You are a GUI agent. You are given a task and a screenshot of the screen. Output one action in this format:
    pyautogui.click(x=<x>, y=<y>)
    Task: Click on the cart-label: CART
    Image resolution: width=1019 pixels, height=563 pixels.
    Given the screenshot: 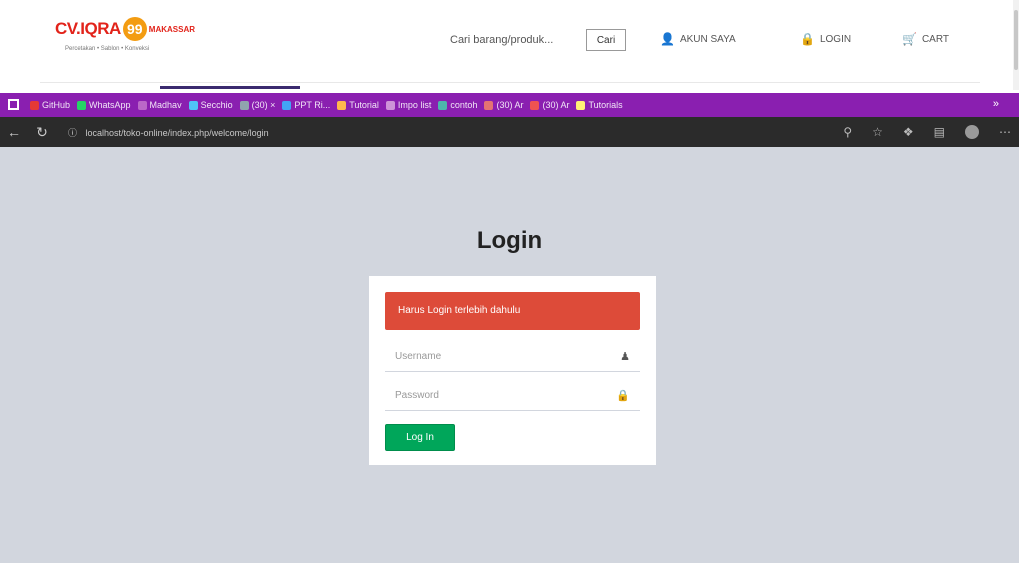 What is the action you would take?
    pyautogui.click(x=935, y=39)
    